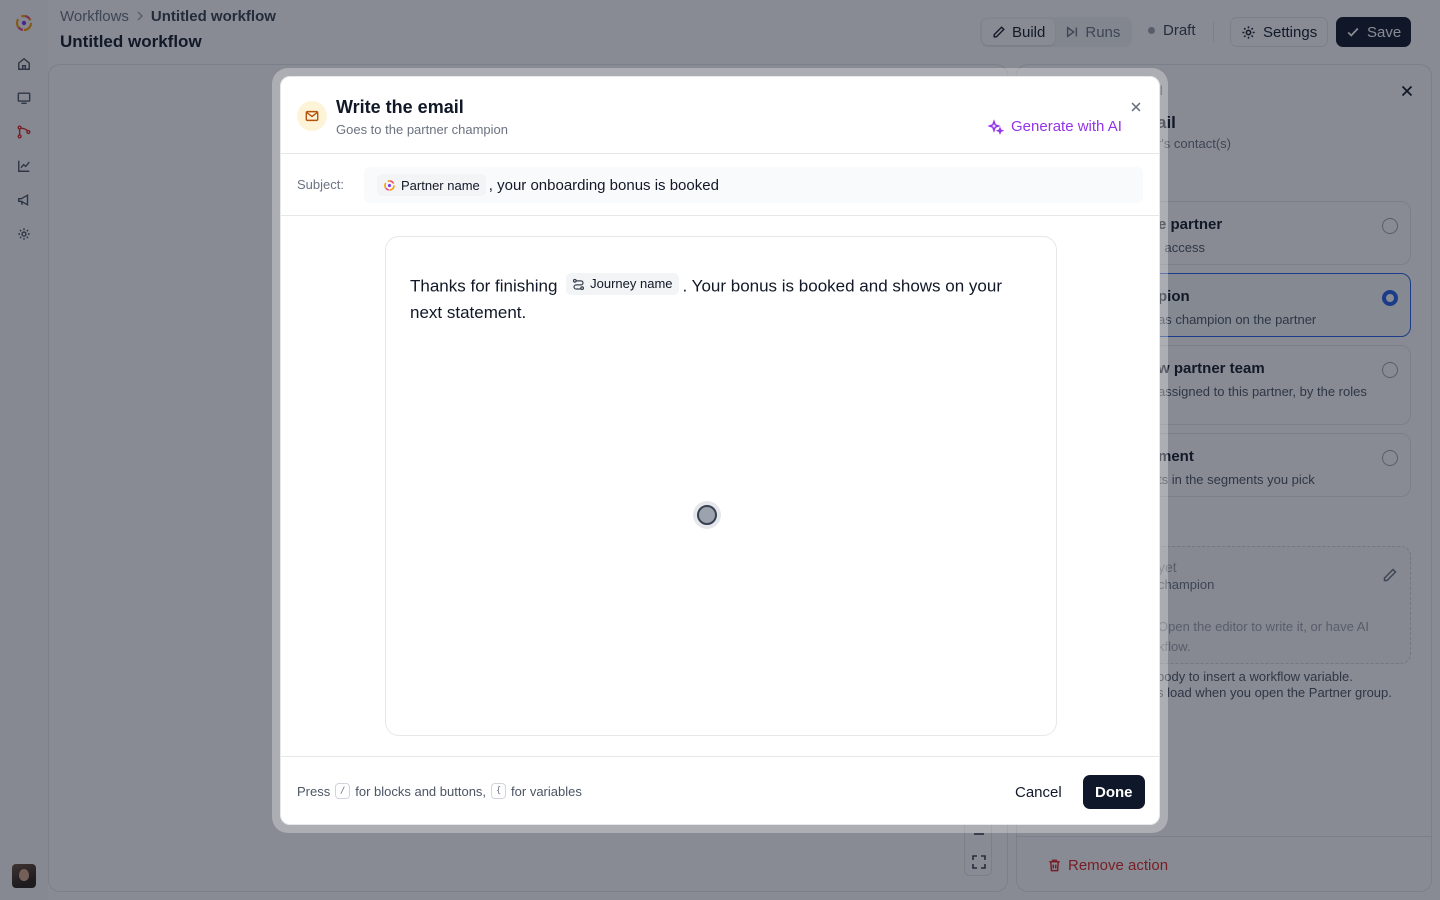  Describe the element at coordinates (1038, 792) in the screenshot. I see `cancel-button: Cancel` at that location.